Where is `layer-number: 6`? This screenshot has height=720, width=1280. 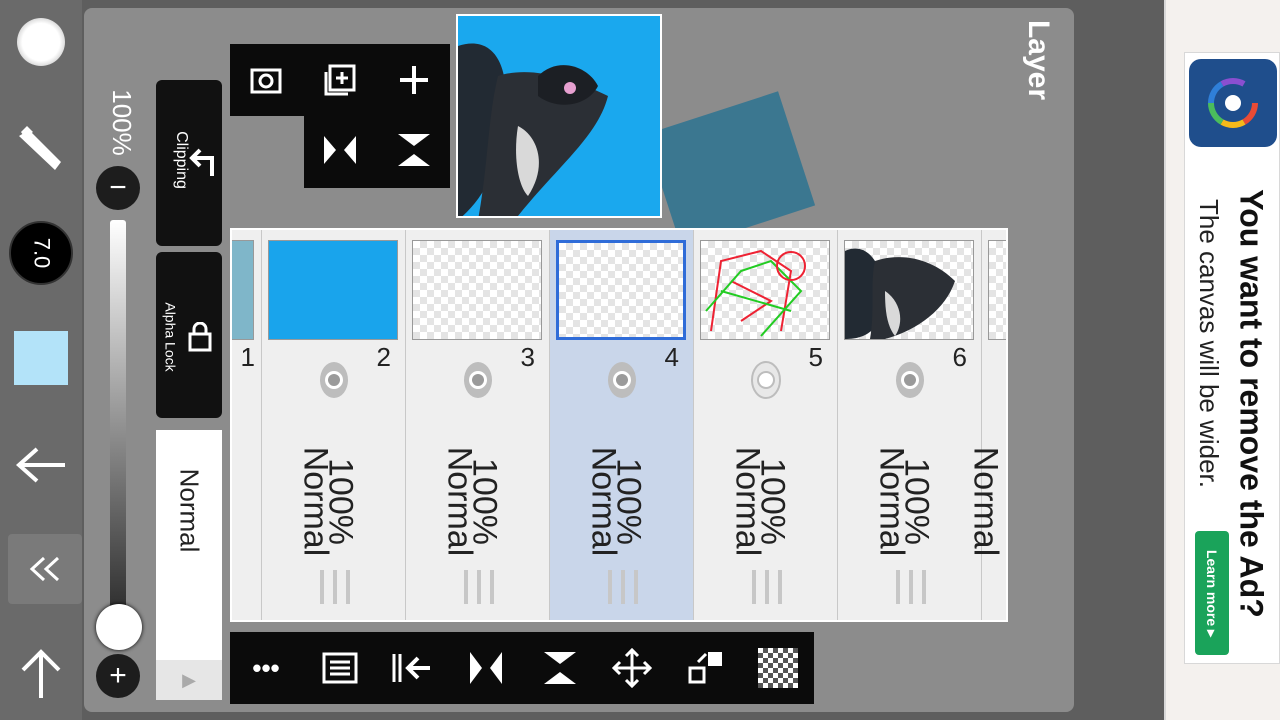
layer-number: 6 is located at coordinates (959, 357).